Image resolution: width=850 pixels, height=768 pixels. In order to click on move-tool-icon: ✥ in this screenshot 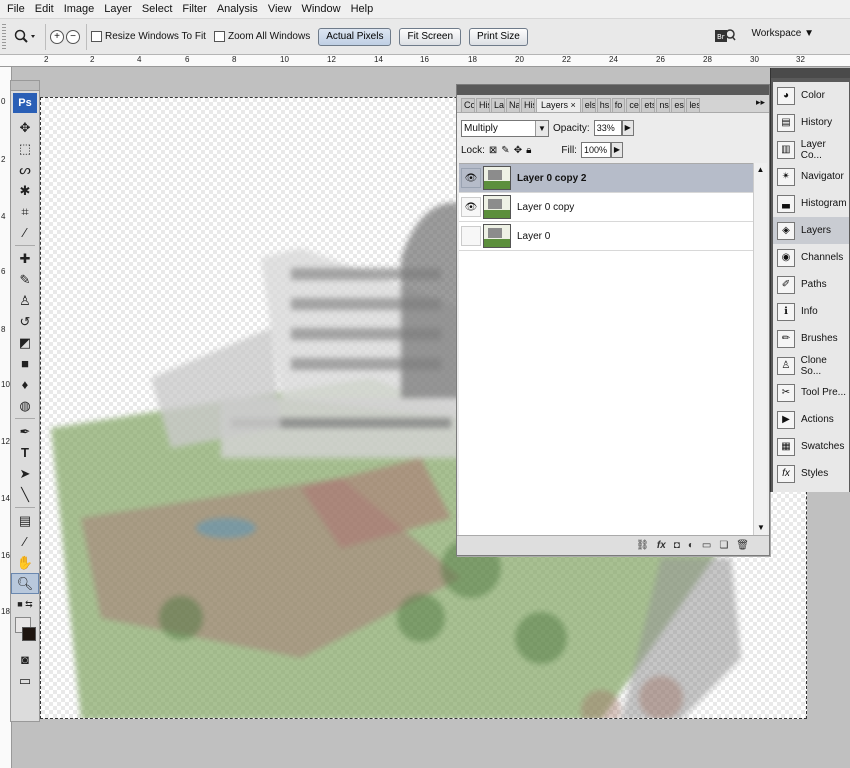, I will do `click(25, 127)`.